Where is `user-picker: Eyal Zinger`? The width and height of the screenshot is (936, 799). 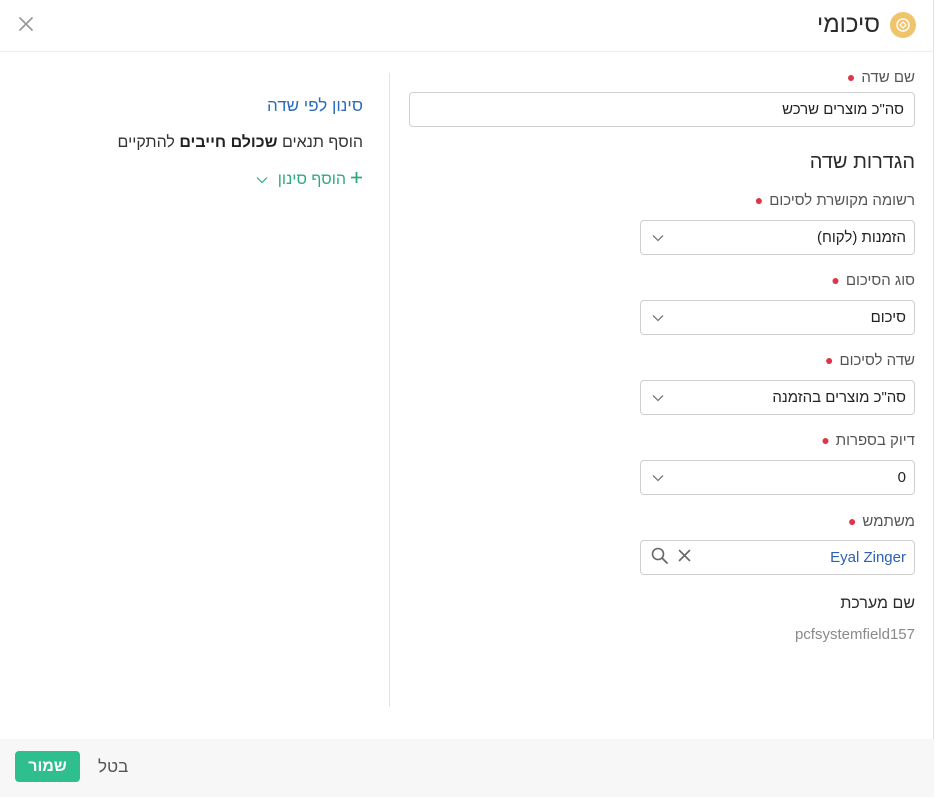
user-picker: Eyal Zinger is located at coordinates (777, 557).